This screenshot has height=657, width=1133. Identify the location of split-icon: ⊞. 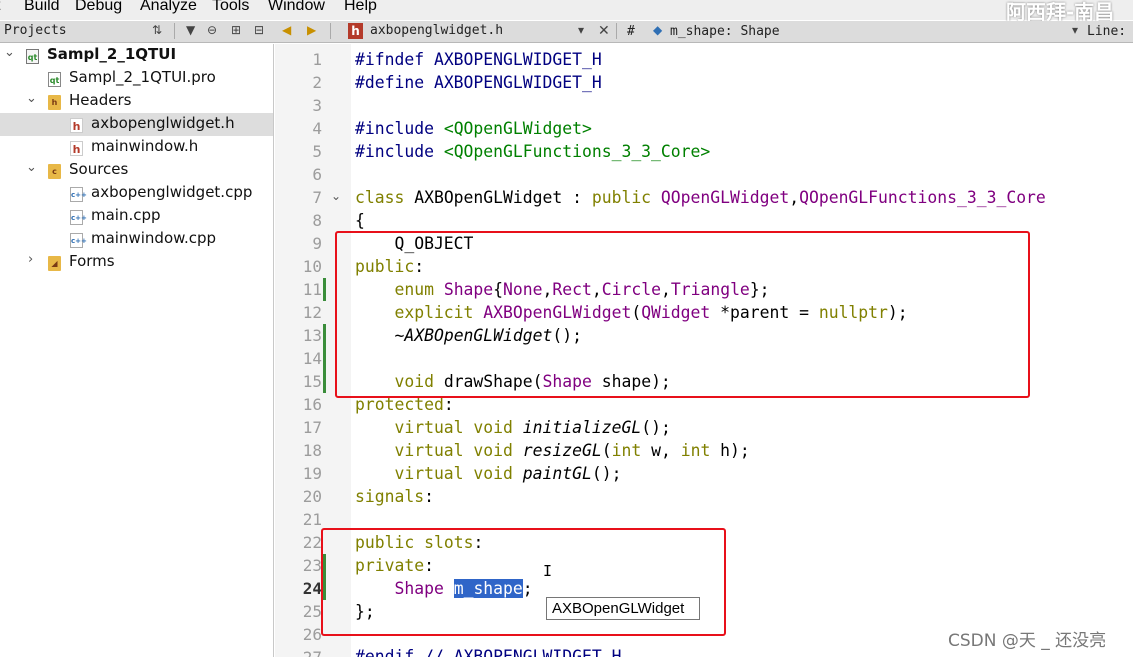
(236, 30).